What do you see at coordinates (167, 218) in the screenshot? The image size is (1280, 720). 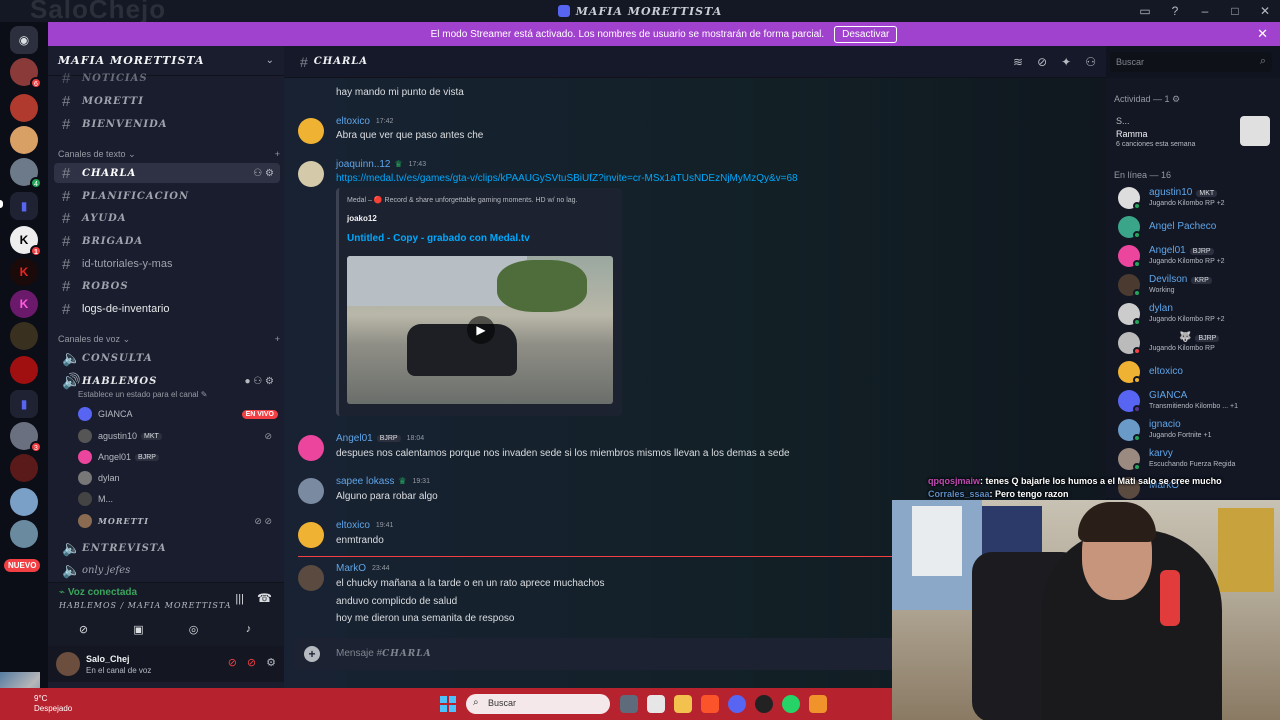 I see `channel-ayuda: # AYUDA` at bounding box center [167, 218].